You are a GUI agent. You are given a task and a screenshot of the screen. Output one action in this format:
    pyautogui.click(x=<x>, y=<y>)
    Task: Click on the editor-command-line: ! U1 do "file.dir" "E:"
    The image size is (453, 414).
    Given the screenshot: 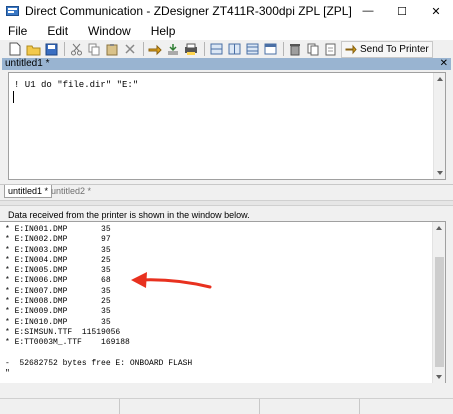 What is the action you would take?
    pyautogui.click(x=76, y=85)
    